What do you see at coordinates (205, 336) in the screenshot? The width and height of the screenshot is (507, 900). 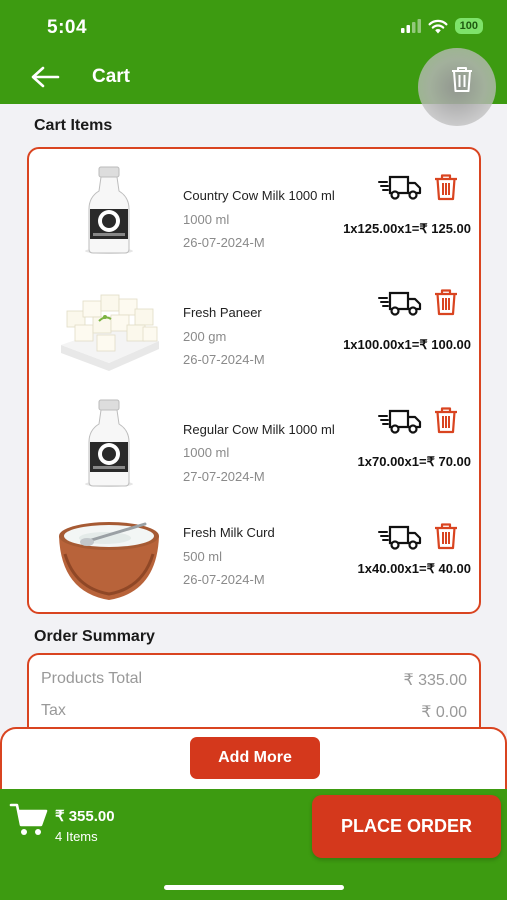 I see `item-size: 200 gm` at bounding box center [205, 336].